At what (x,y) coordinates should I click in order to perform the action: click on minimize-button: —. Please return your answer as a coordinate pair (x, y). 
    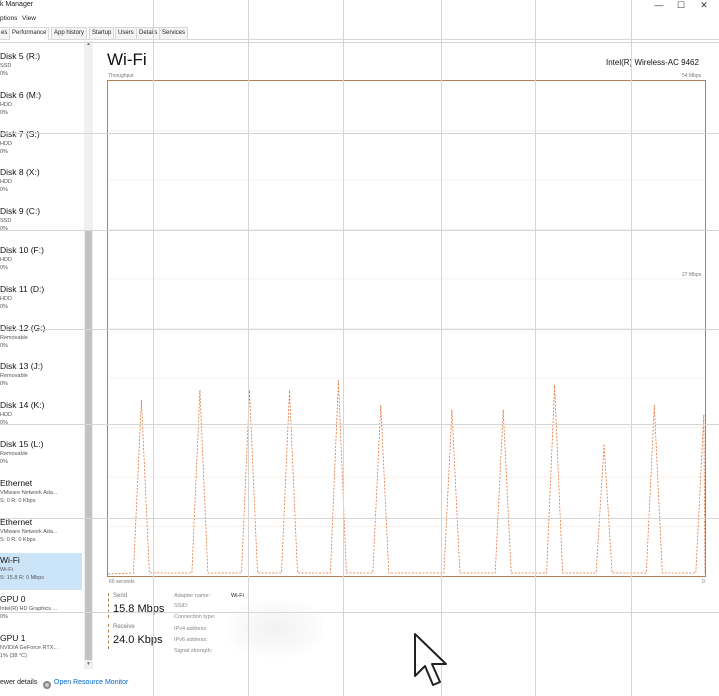
    Looking at the image, I should click on (659, 5).